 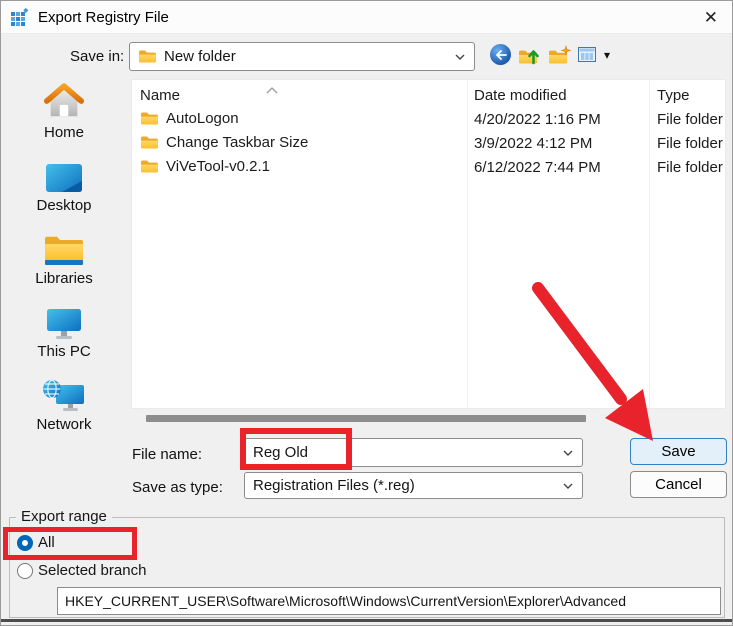 I want to click on sidebar-item-label: Desktop, so click(x=64, y=205).